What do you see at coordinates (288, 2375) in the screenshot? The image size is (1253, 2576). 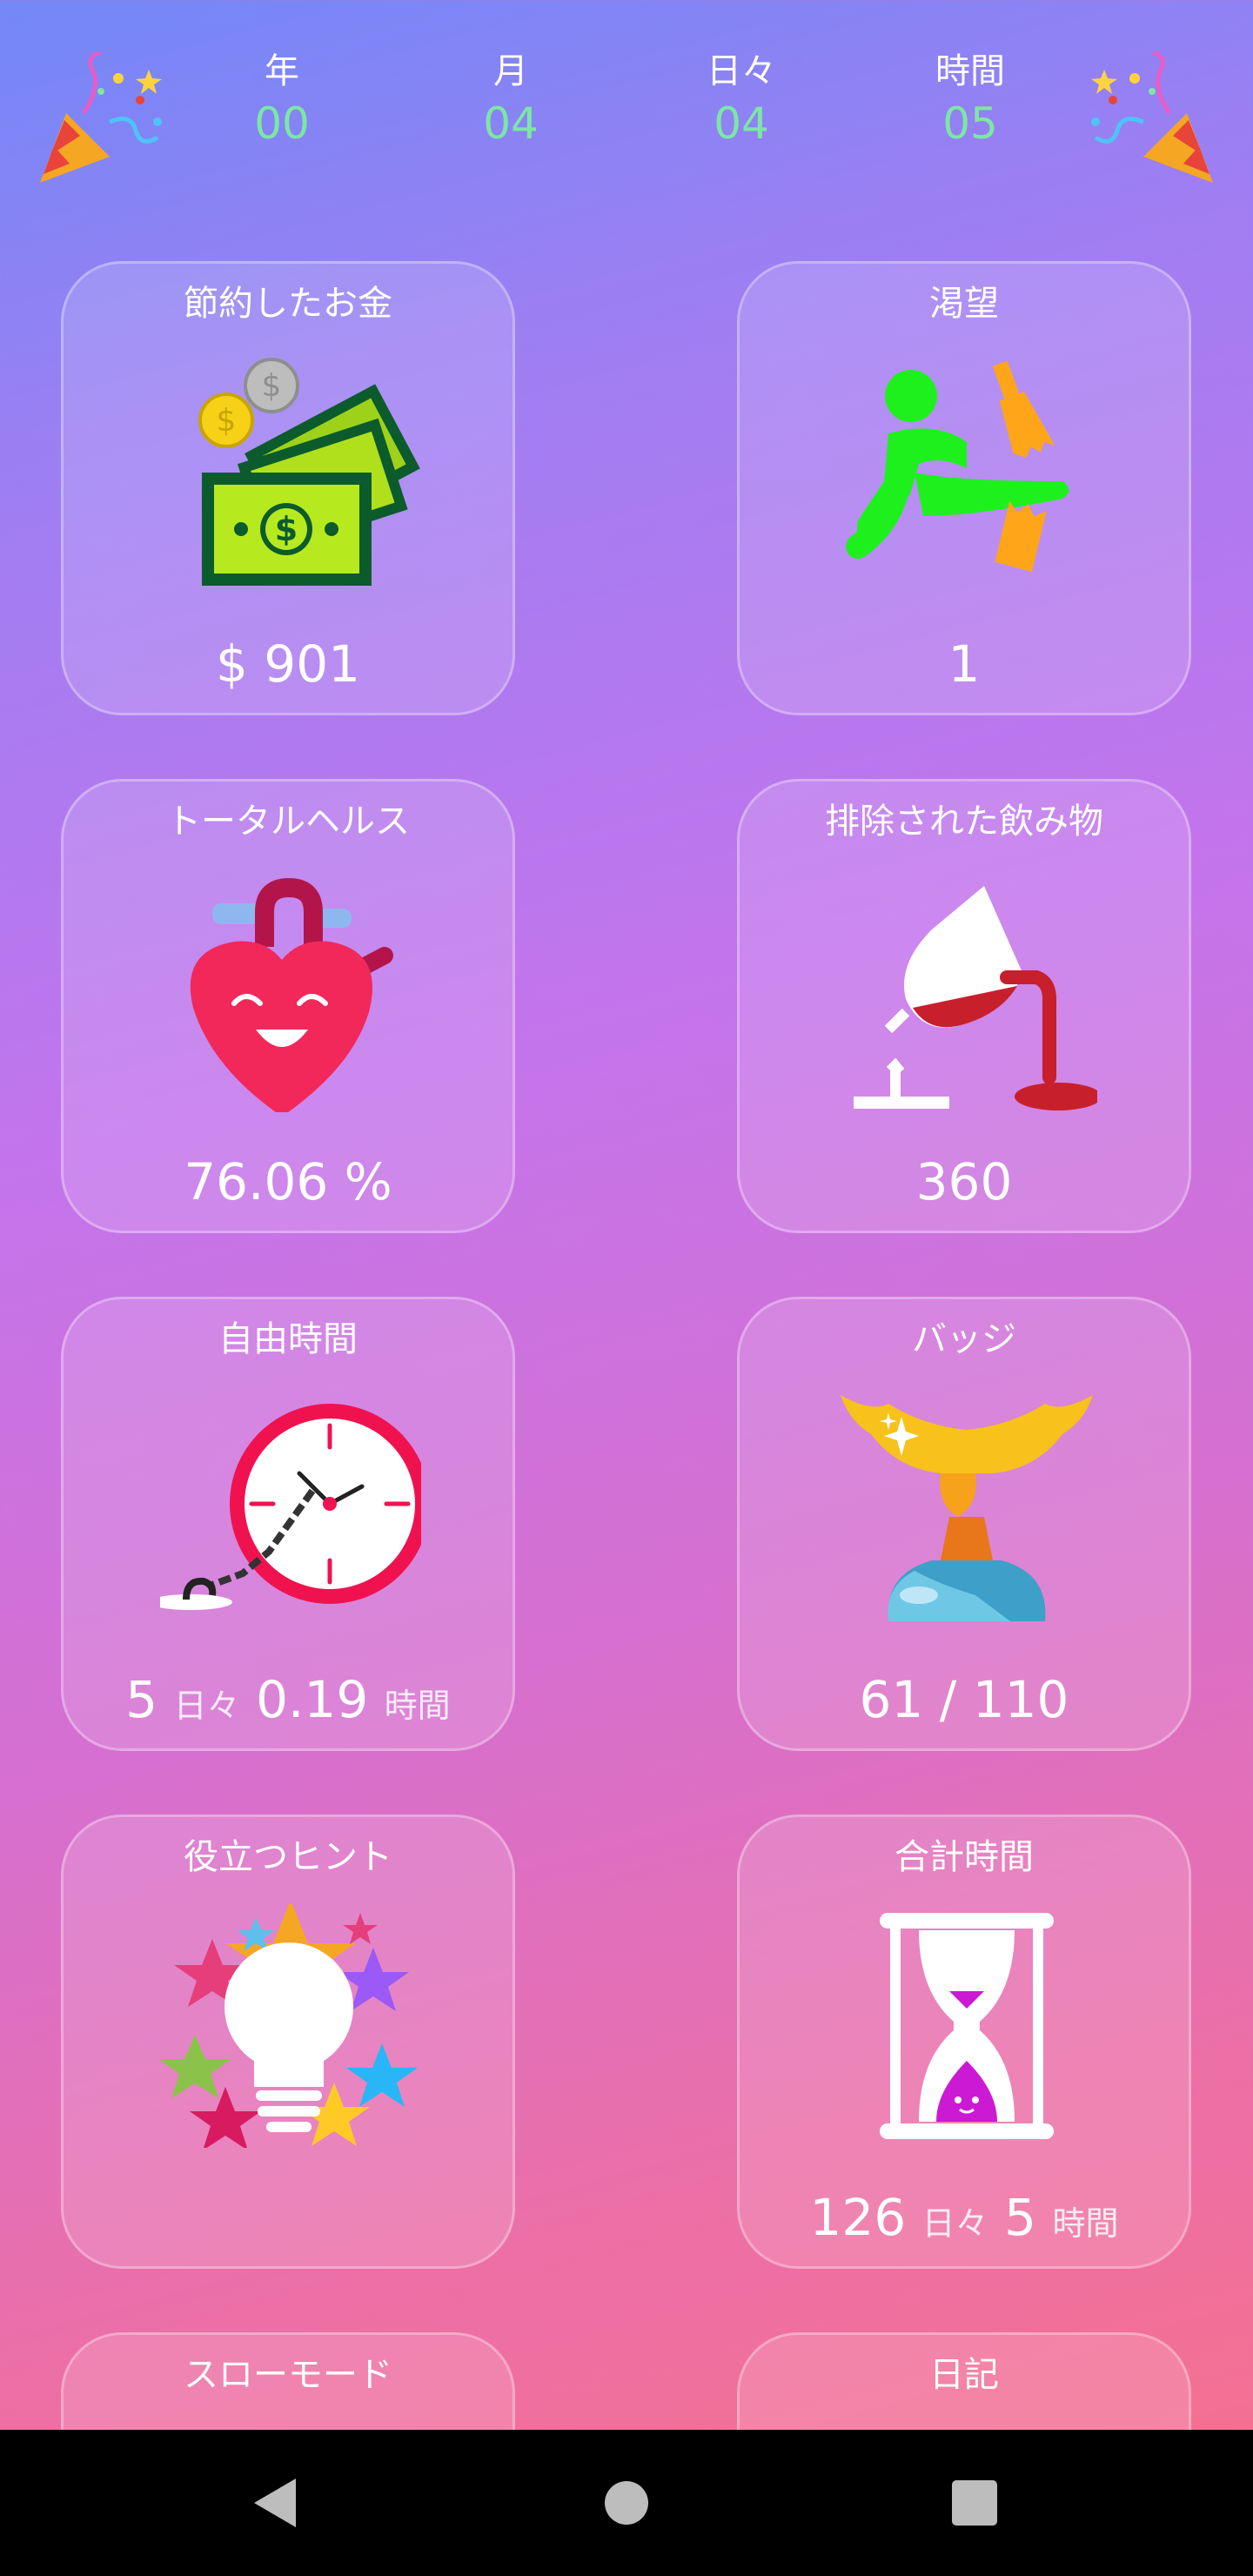 I see `card-title: スローモード` at bounding box center [288, 2375].